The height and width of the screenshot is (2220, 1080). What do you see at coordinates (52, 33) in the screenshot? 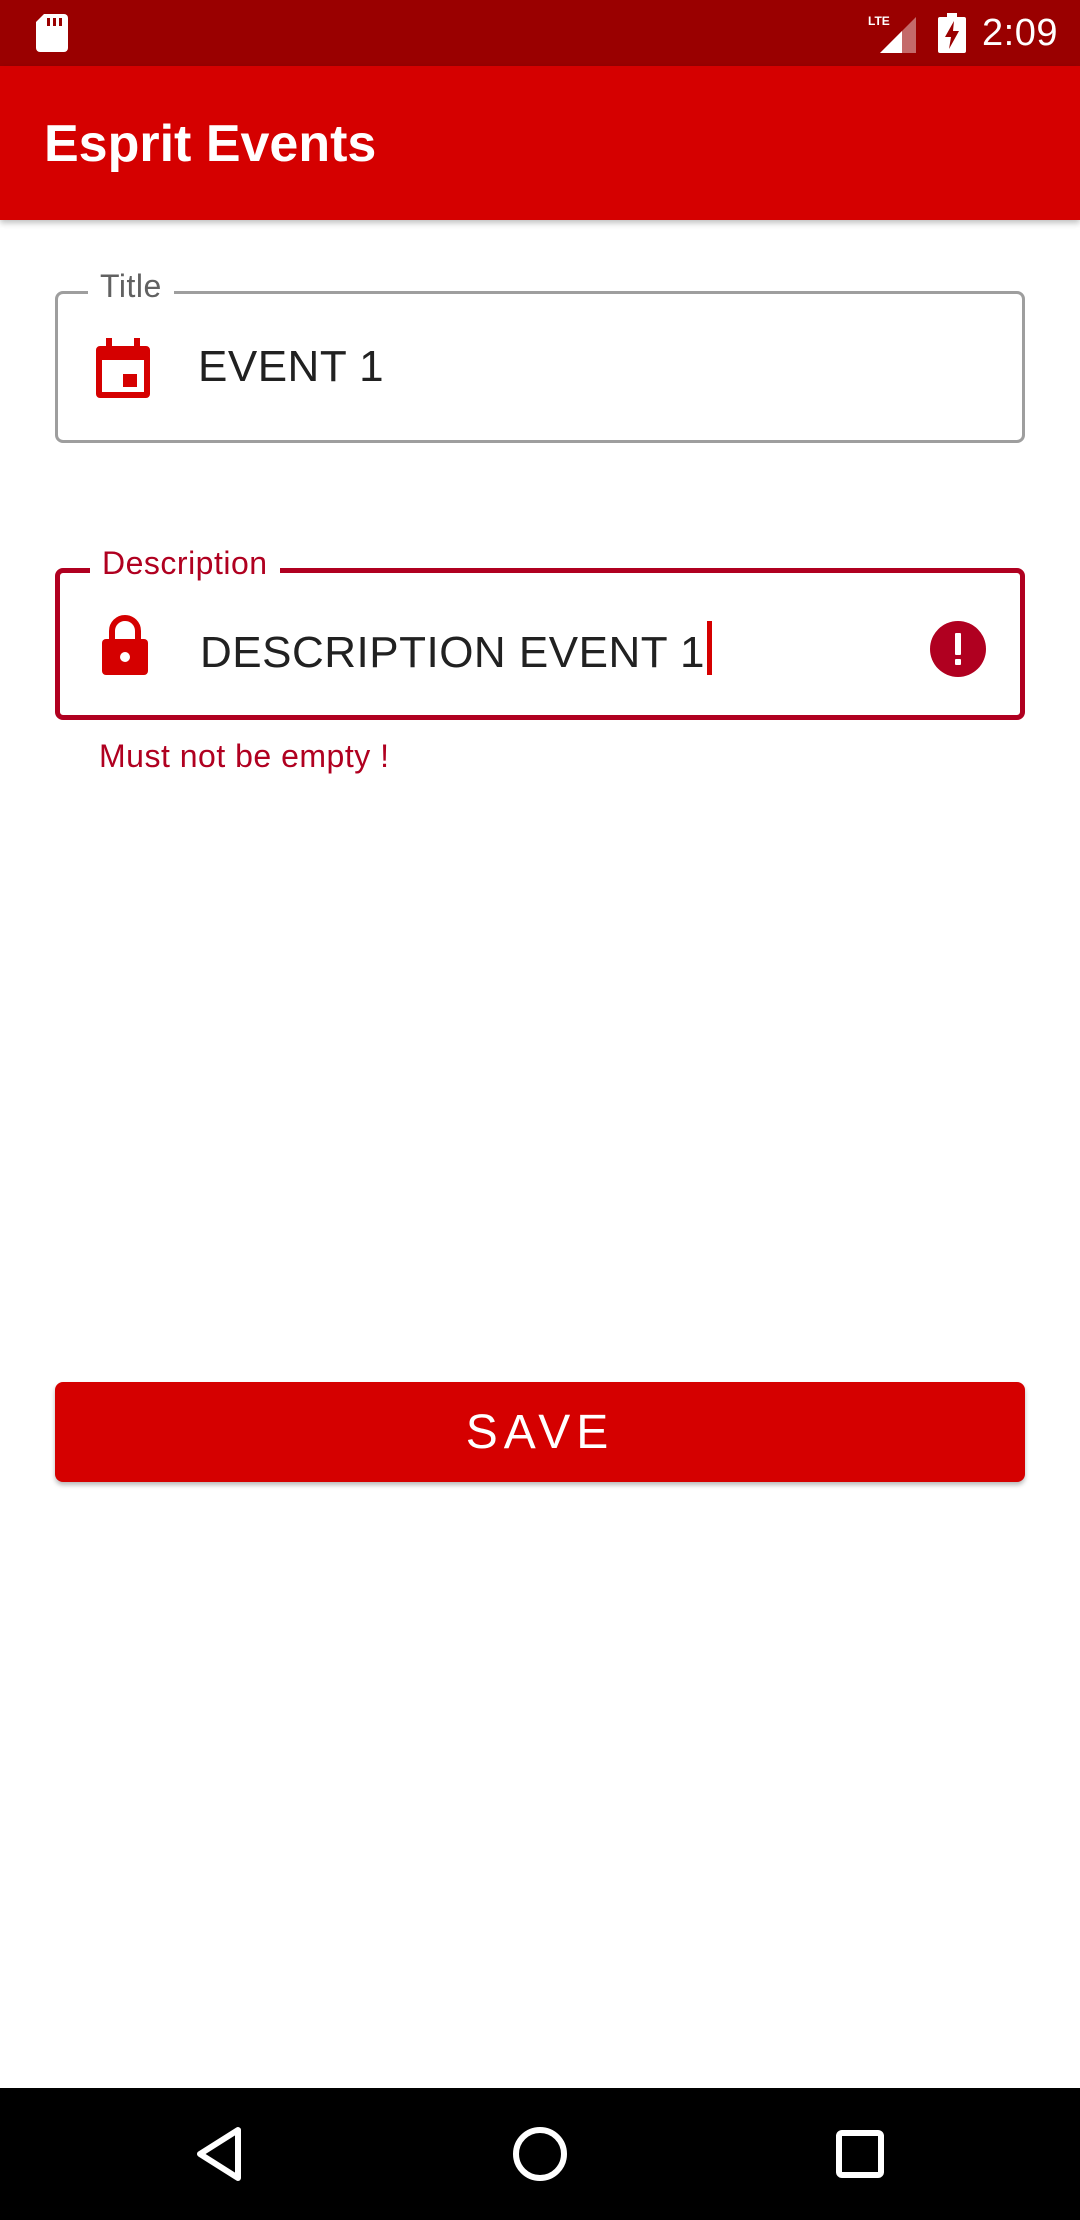
I see `sd-card-icon` at bounding box center [52, 33].